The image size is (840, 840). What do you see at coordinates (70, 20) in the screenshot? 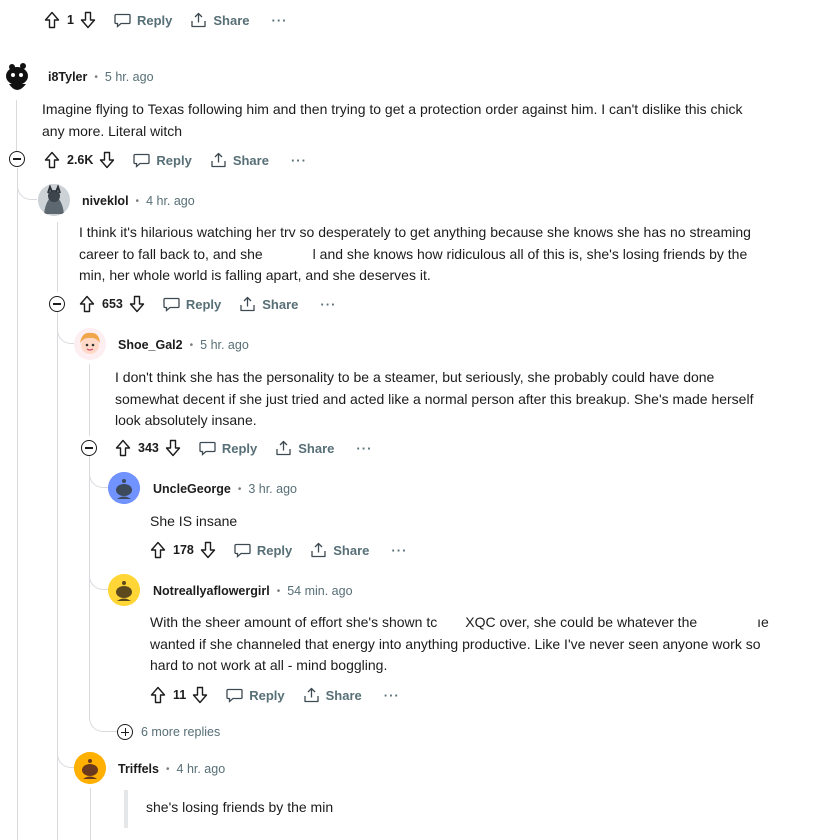
I see `vote-count: 1` at bounding box center [70, 20].